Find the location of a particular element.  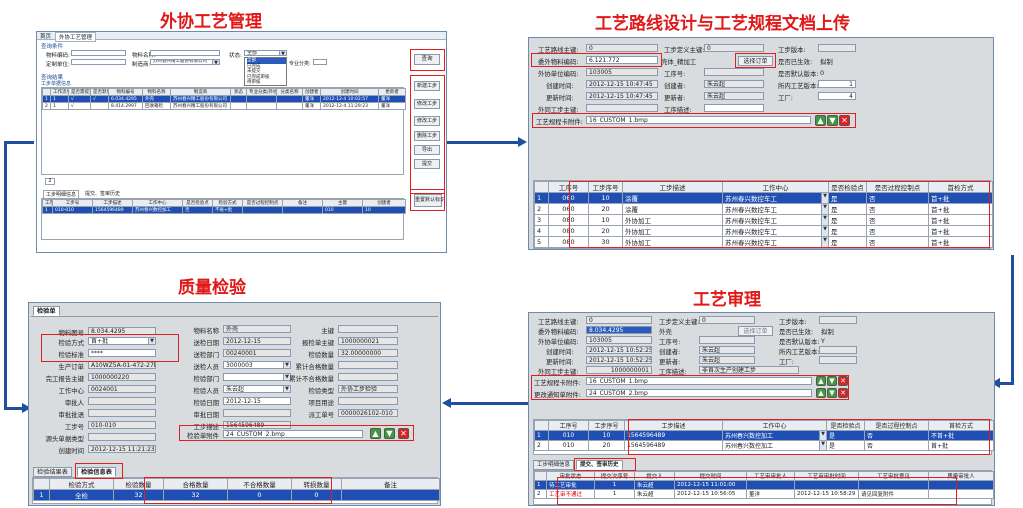

inspect-dept-field: ▼ is located at coordinates (257, 377).